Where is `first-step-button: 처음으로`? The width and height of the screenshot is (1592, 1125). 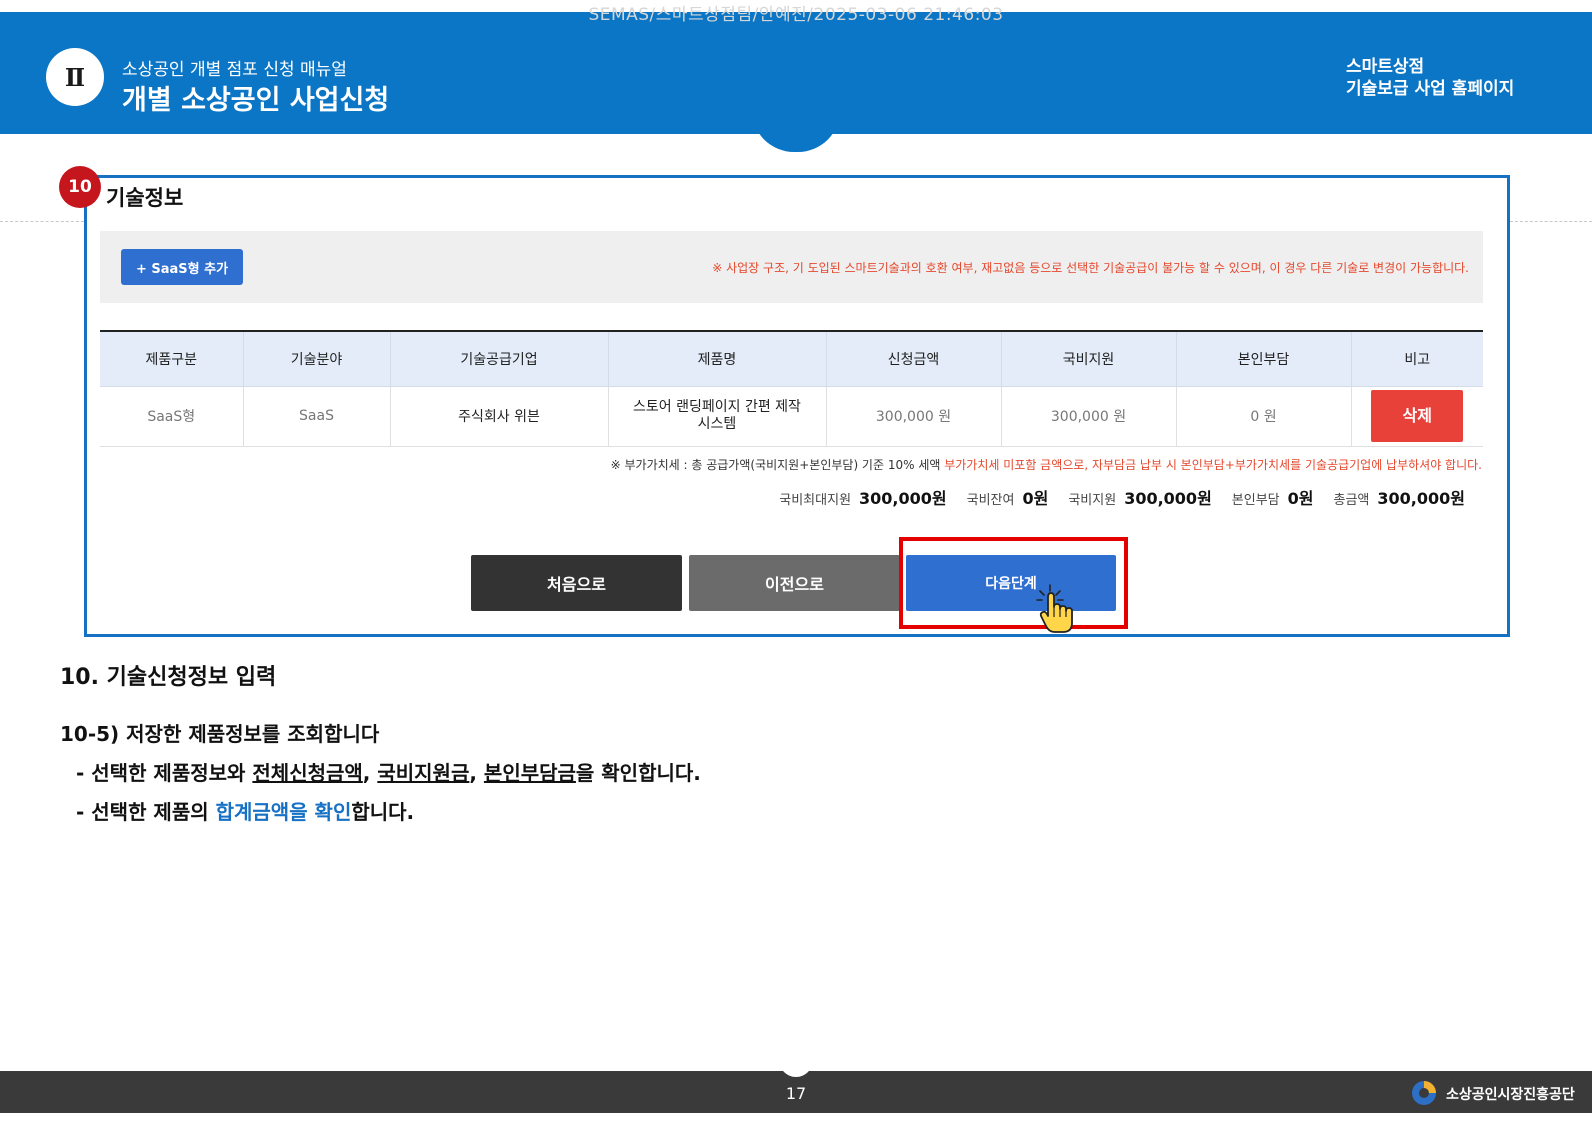
first-step-button: 처음으로 is located at coordinates (576, 583).